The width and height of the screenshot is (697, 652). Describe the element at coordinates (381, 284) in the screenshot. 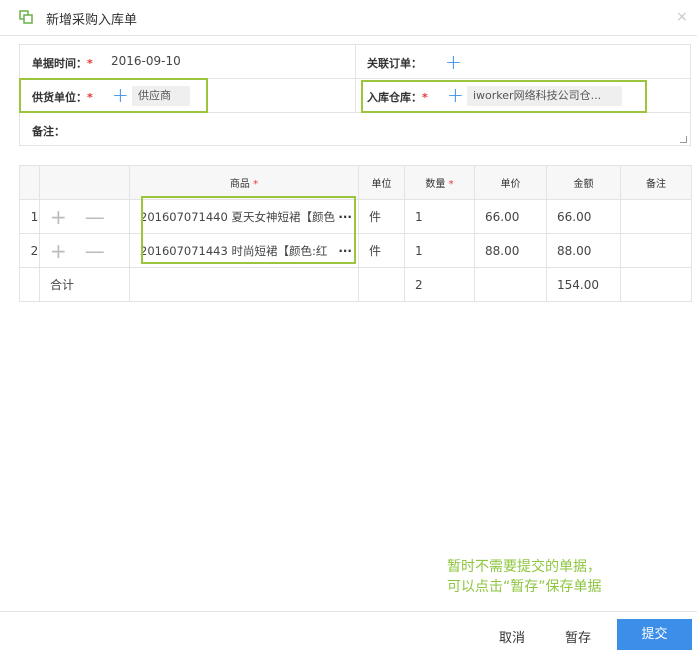

I see `total-unit` at that location.